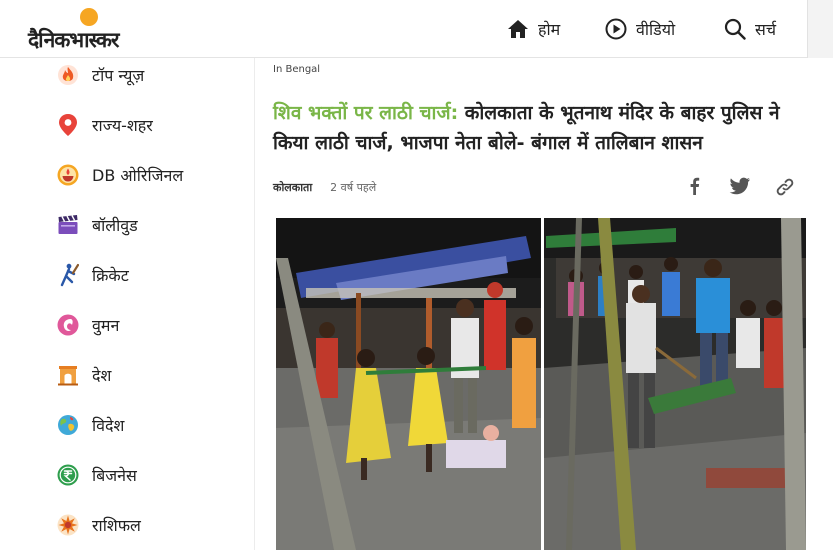 This screenshot has width=833, height=550. What do you see at coordinates (68, 325) in the screenshot?
I see `woman-icon` at bounding box center [68, 325].